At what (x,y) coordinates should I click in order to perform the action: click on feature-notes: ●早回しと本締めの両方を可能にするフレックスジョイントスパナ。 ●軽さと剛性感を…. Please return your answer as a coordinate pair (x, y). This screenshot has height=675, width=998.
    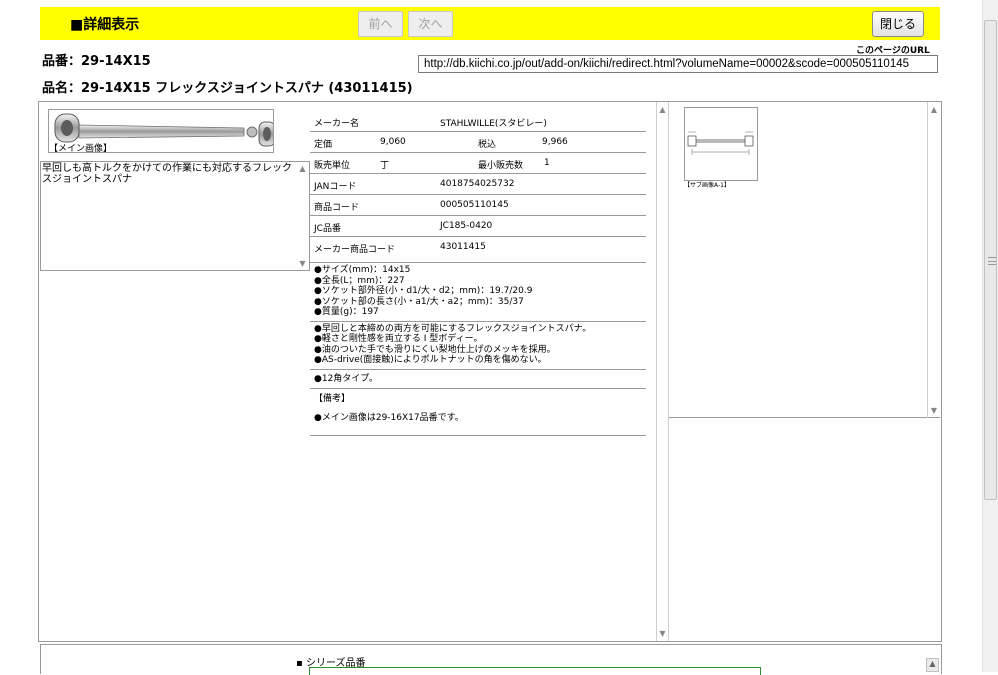
    Looking at the image, I should click on (478, 346).